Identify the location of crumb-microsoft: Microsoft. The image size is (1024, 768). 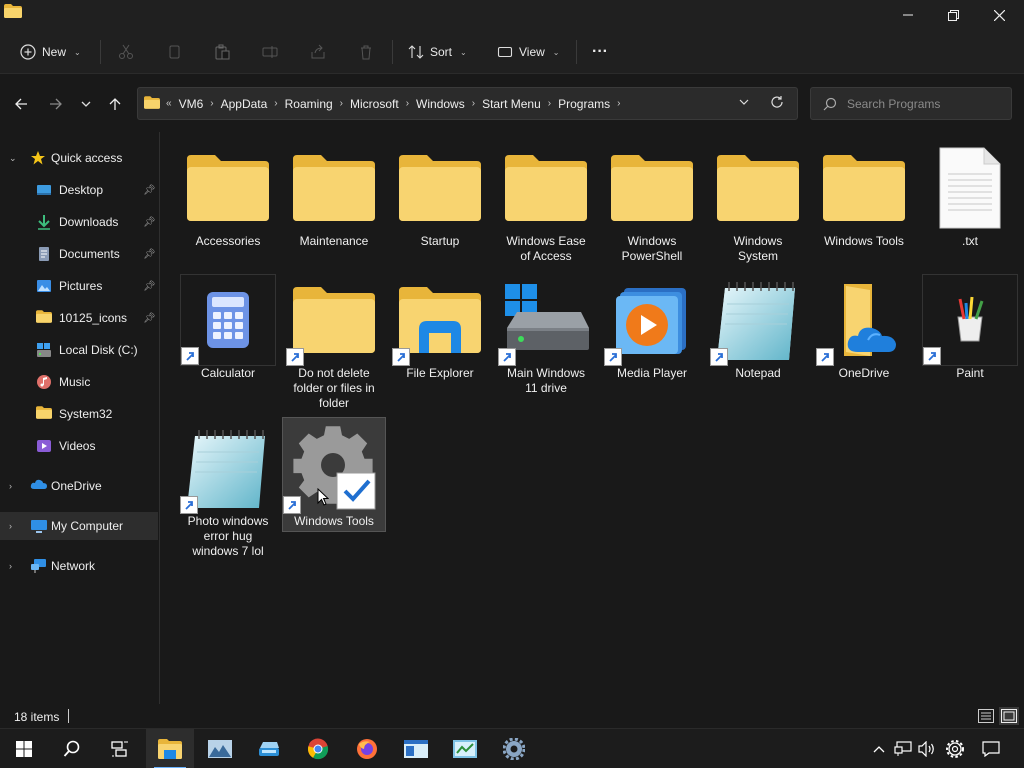
(374, 104).